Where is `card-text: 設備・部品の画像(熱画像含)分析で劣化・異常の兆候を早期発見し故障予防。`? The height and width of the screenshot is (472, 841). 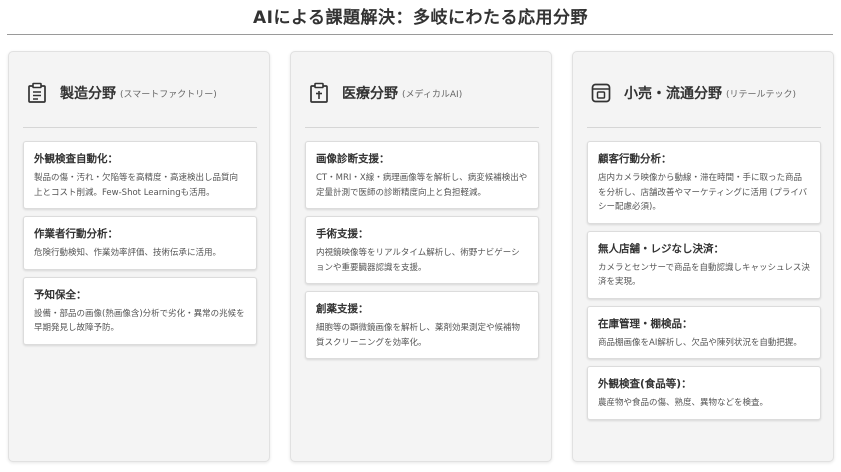 card-text: 設備・部品の画像(熱画像含)分析で劣化・異常の兆候を早期発見し故障予防。 is located at coordinates (139, 321).